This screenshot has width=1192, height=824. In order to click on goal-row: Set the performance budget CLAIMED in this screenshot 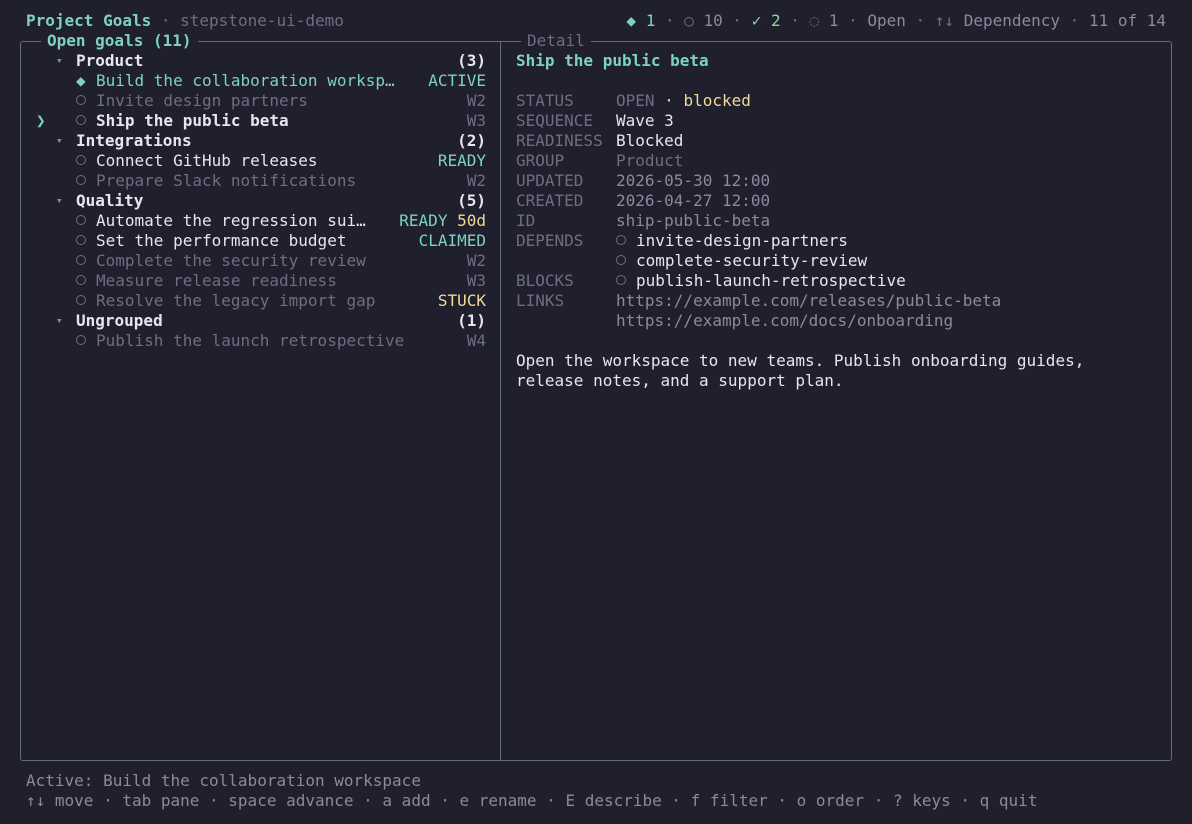, I will do `click(243, 241)`.